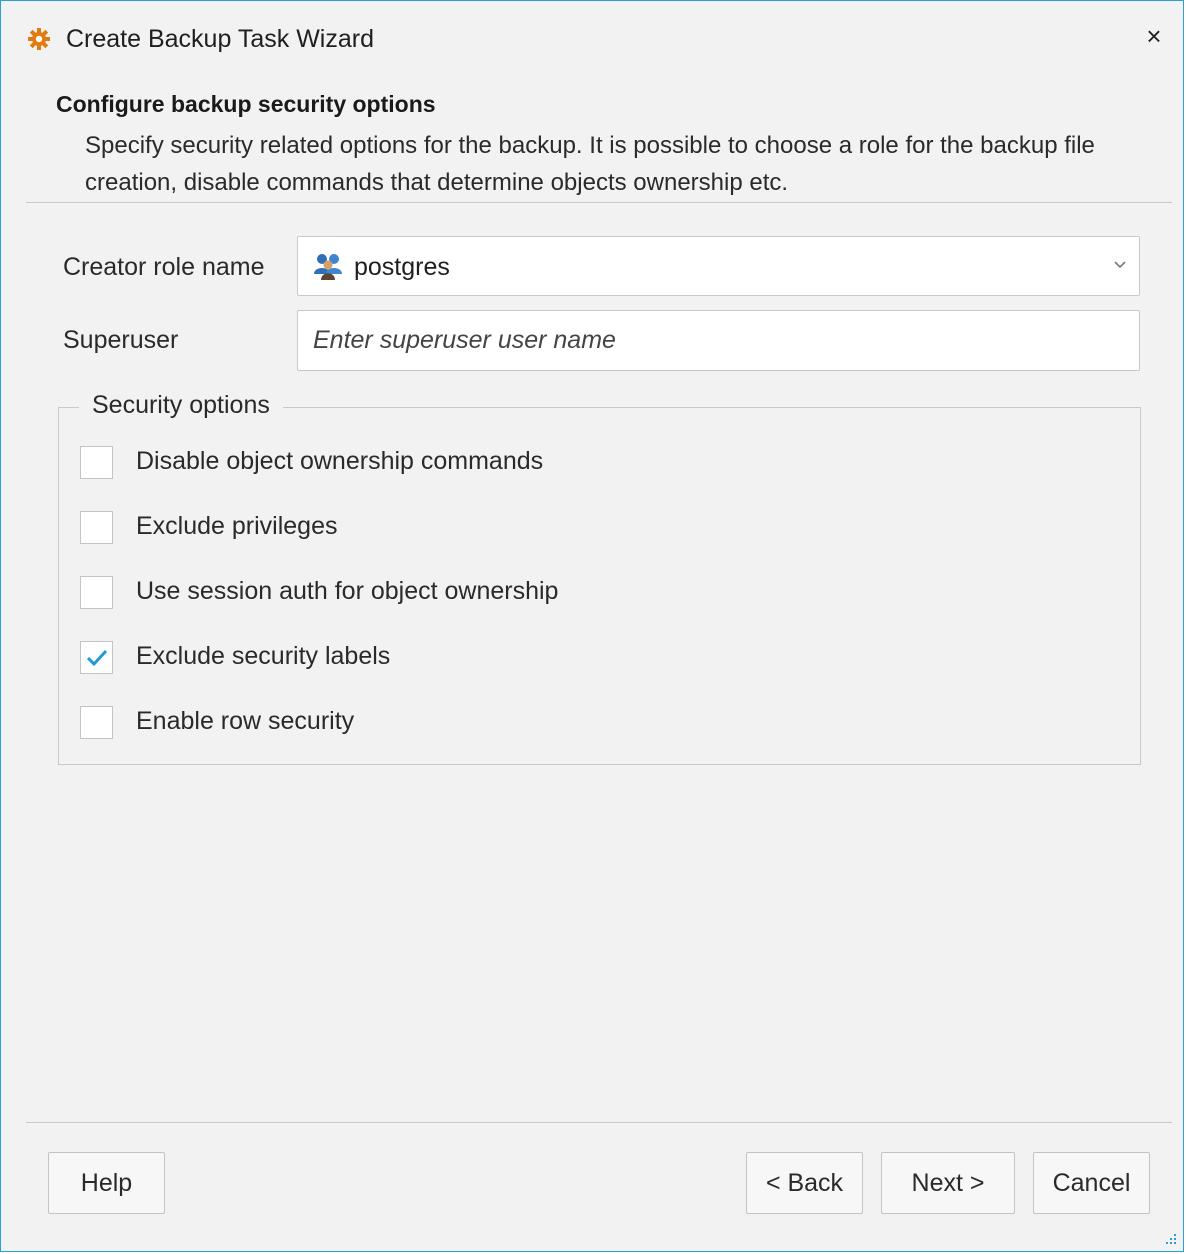 The height and width of the screenshot is (1254, 1186). What do you see at coordinates (340, 461) in the screenshot?
I see `checkbox-label: Disable object ownership commands` at bounding box center [340, 461].